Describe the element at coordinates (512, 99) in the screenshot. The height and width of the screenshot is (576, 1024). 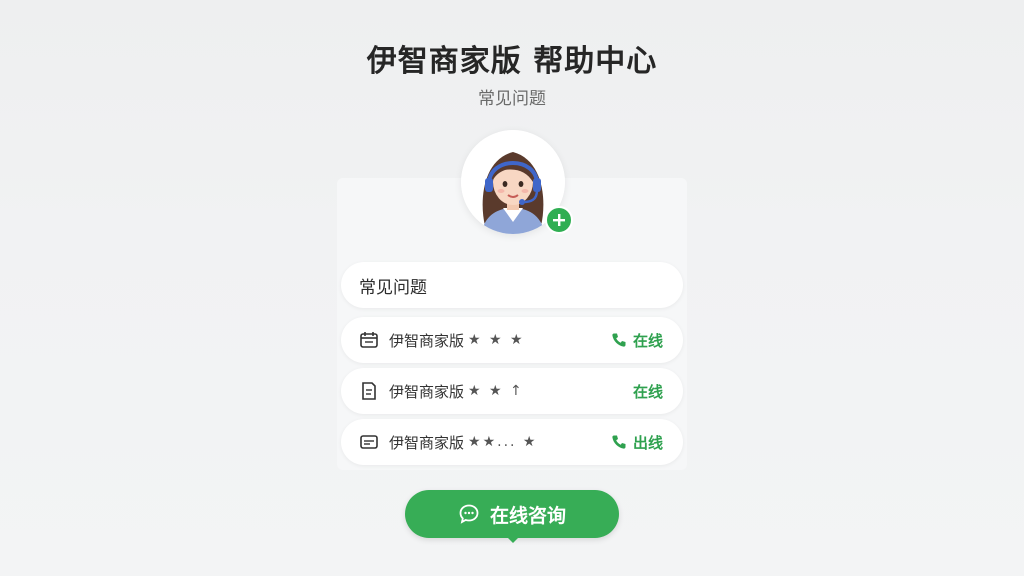
I see `page-subtitle: 常见问题` at that location.